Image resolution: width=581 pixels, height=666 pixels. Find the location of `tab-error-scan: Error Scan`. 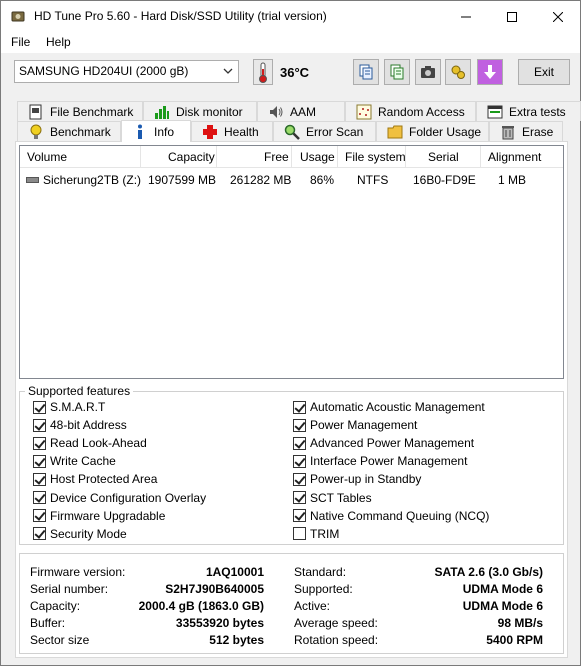

tab-error-scan: Error Scan is located at coordinates (324, 131).